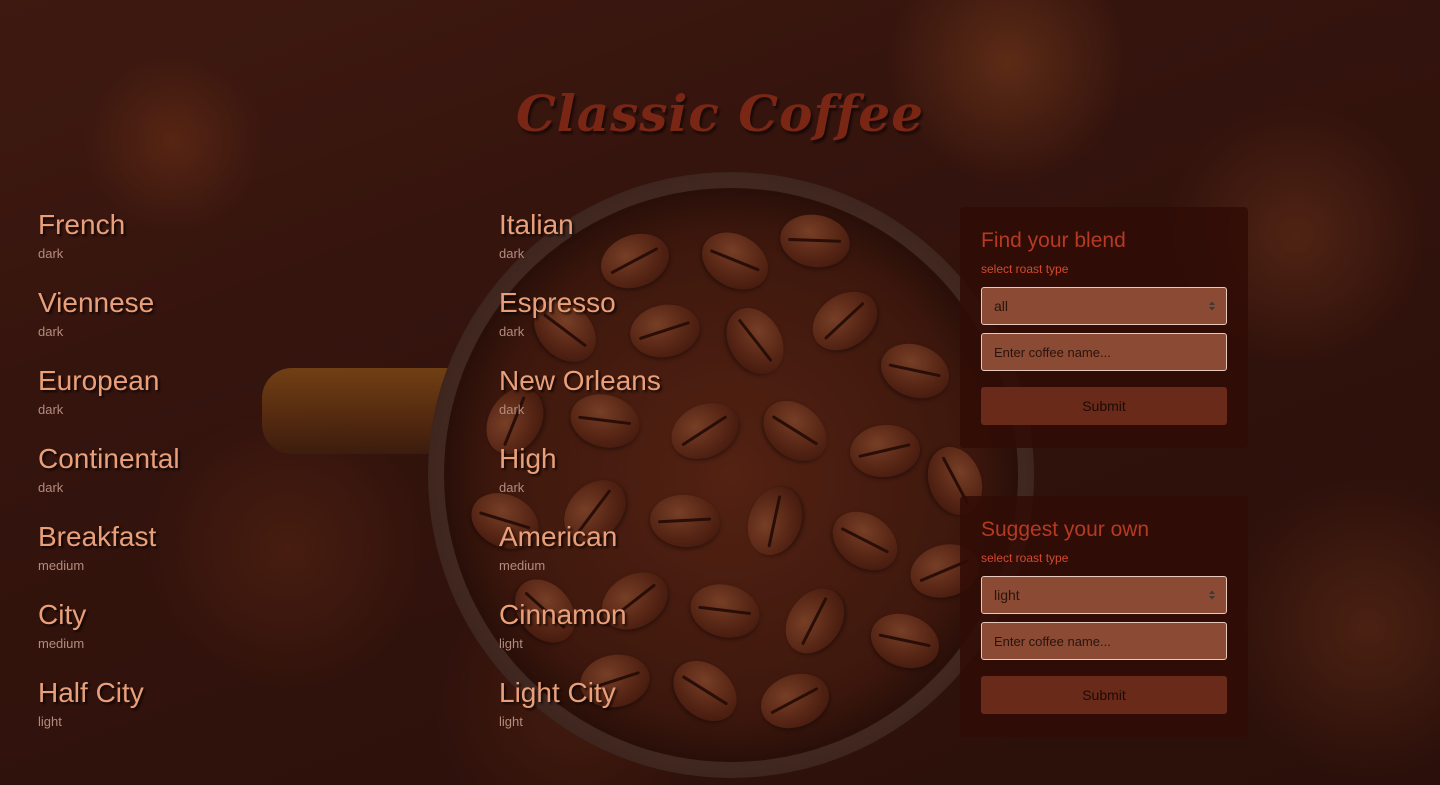 Image resolution: width=1440 pixels, height=785 pixels. What do you see at coordinates (109, 247) in the screenshot?
I see `coffee-item: French dark` at bounding box center [109, 247].